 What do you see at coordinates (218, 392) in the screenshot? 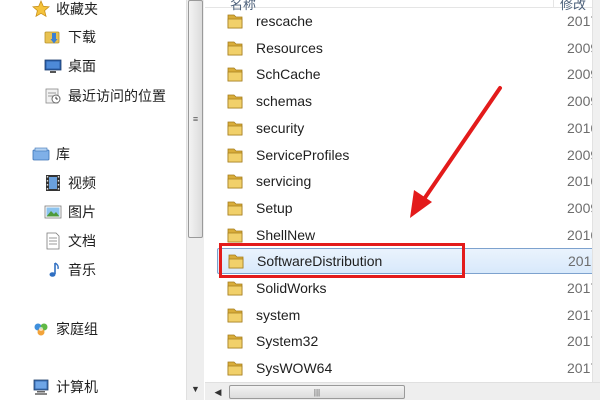
I see `scroll-left-arrow-icon: ◀` at bounding box center [218, 392].